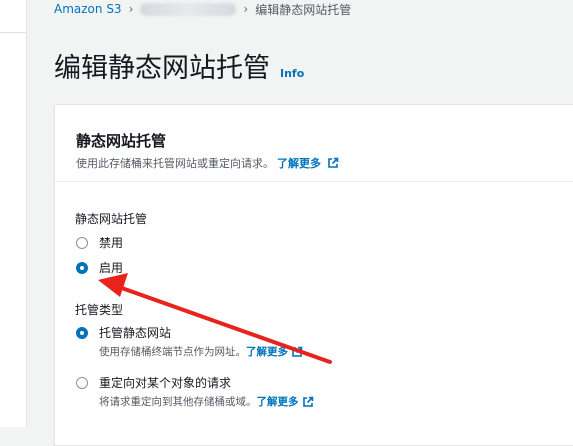 Image resolution: width=573 pixels, height=446 pixels. Describe the element at coordinates (162, 68) in the screenshot. I see `page-title: 编辑静态网站托管` at that location.